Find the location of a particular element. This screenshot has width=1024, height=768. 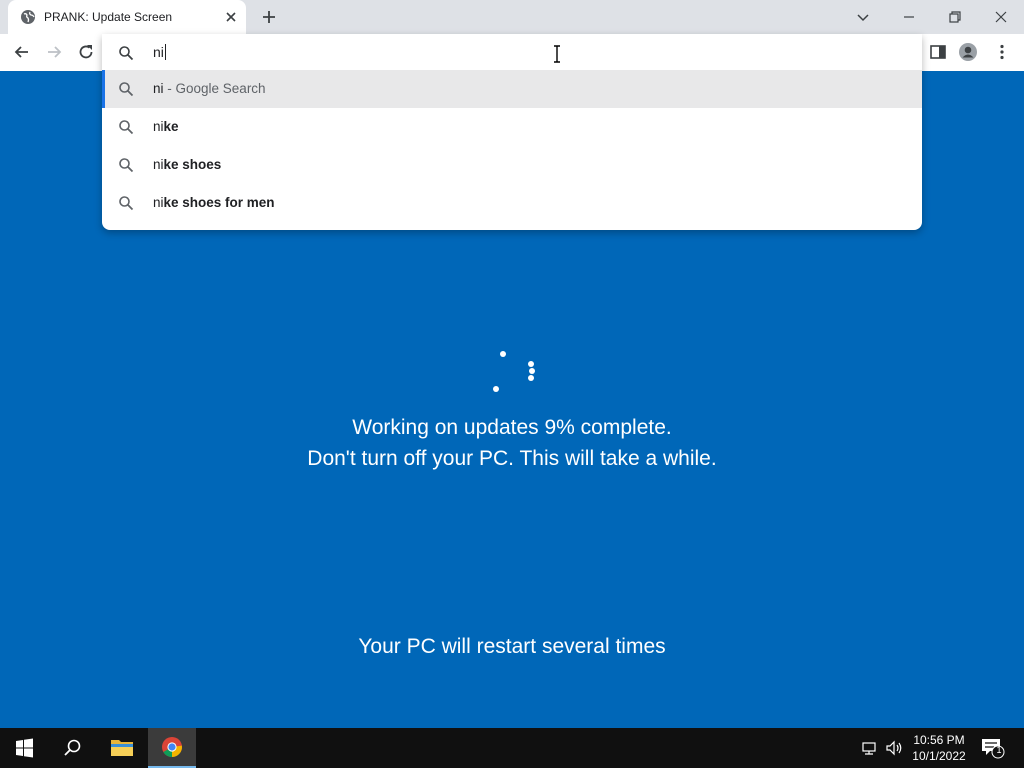

globe-icon is located at coordinates (28, 17).